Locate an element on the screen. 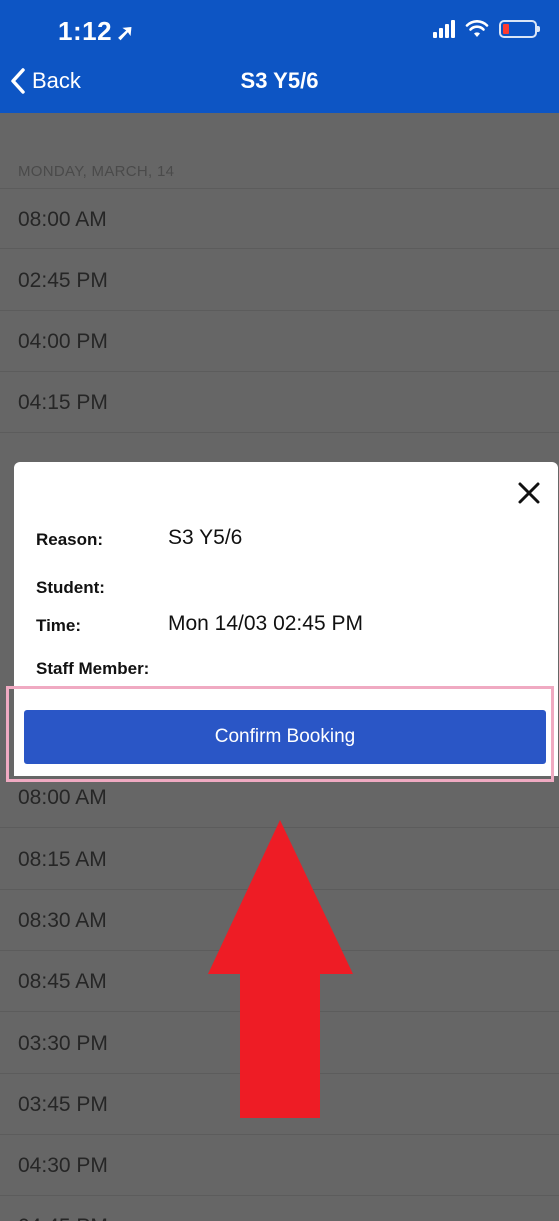 This screenshot has height=1221, width=559. timeslot-row: 04:30 PM is located at coordinates (279, 1165).